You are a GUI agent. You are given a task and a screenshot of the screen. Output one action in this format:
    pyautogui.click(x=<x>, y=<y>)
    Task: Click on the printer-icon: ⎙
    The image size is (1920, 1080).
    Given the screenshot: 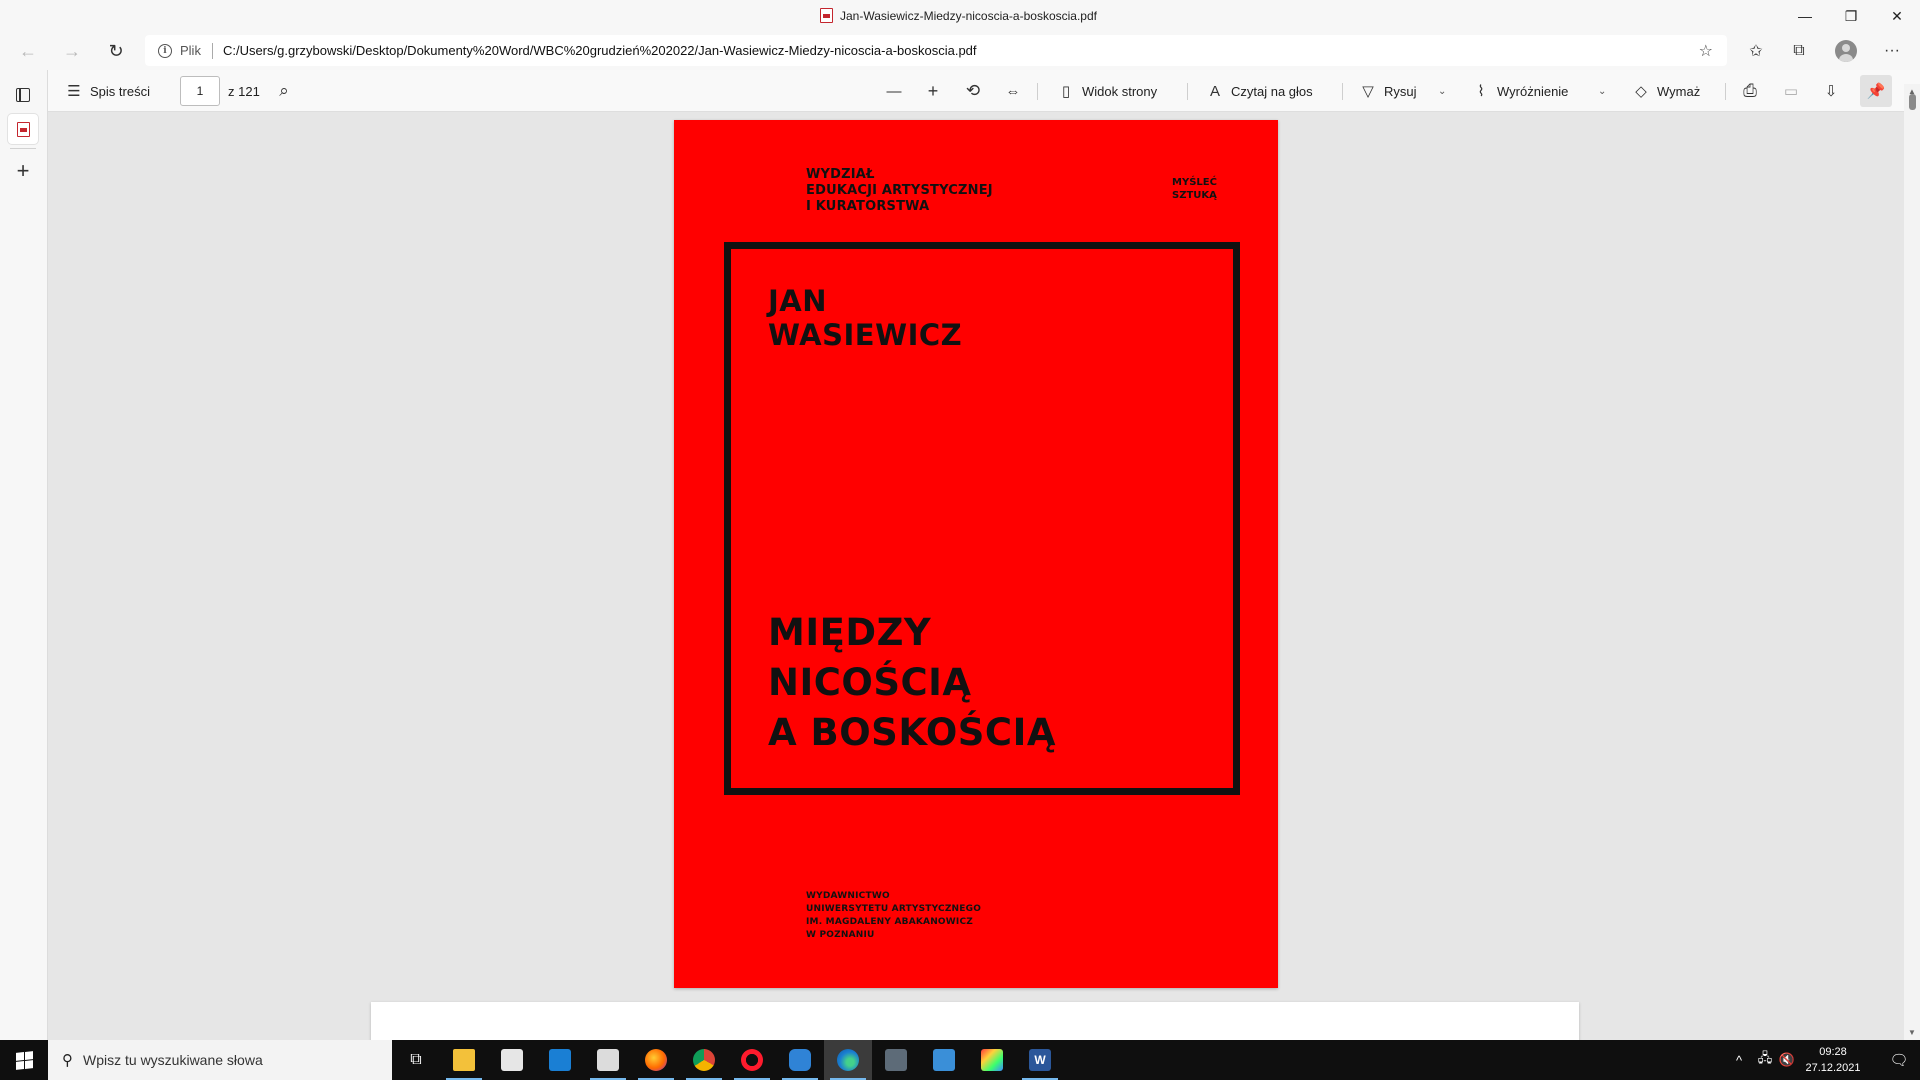 What is the action you would take?
    pyautogui.click(x=1750, y=90)
    